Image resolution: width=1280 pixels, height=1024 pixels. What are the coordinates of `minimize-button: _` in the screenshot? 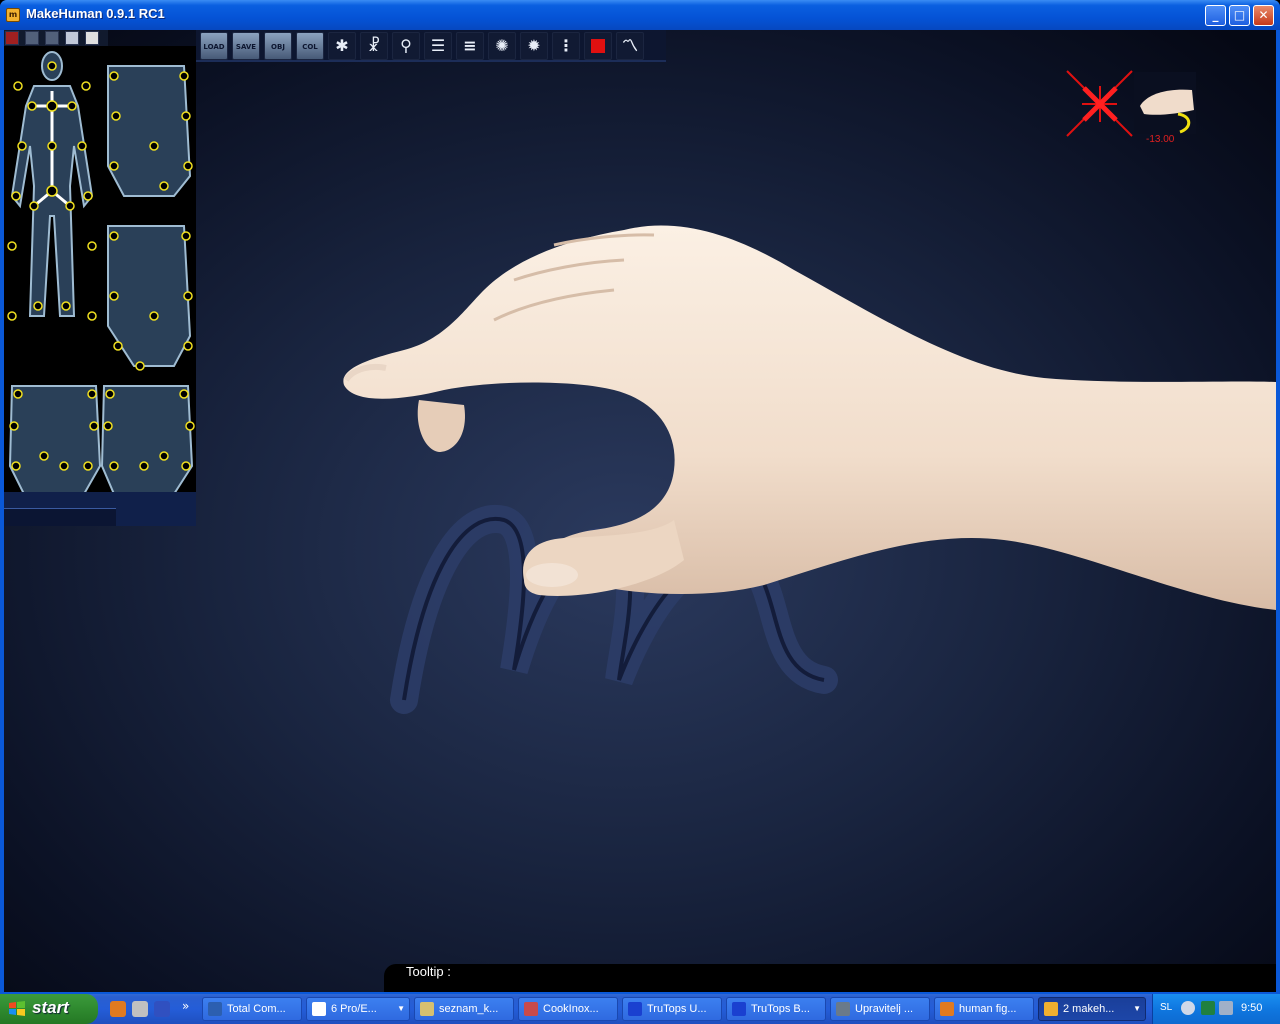 It's located at (1215, 15).